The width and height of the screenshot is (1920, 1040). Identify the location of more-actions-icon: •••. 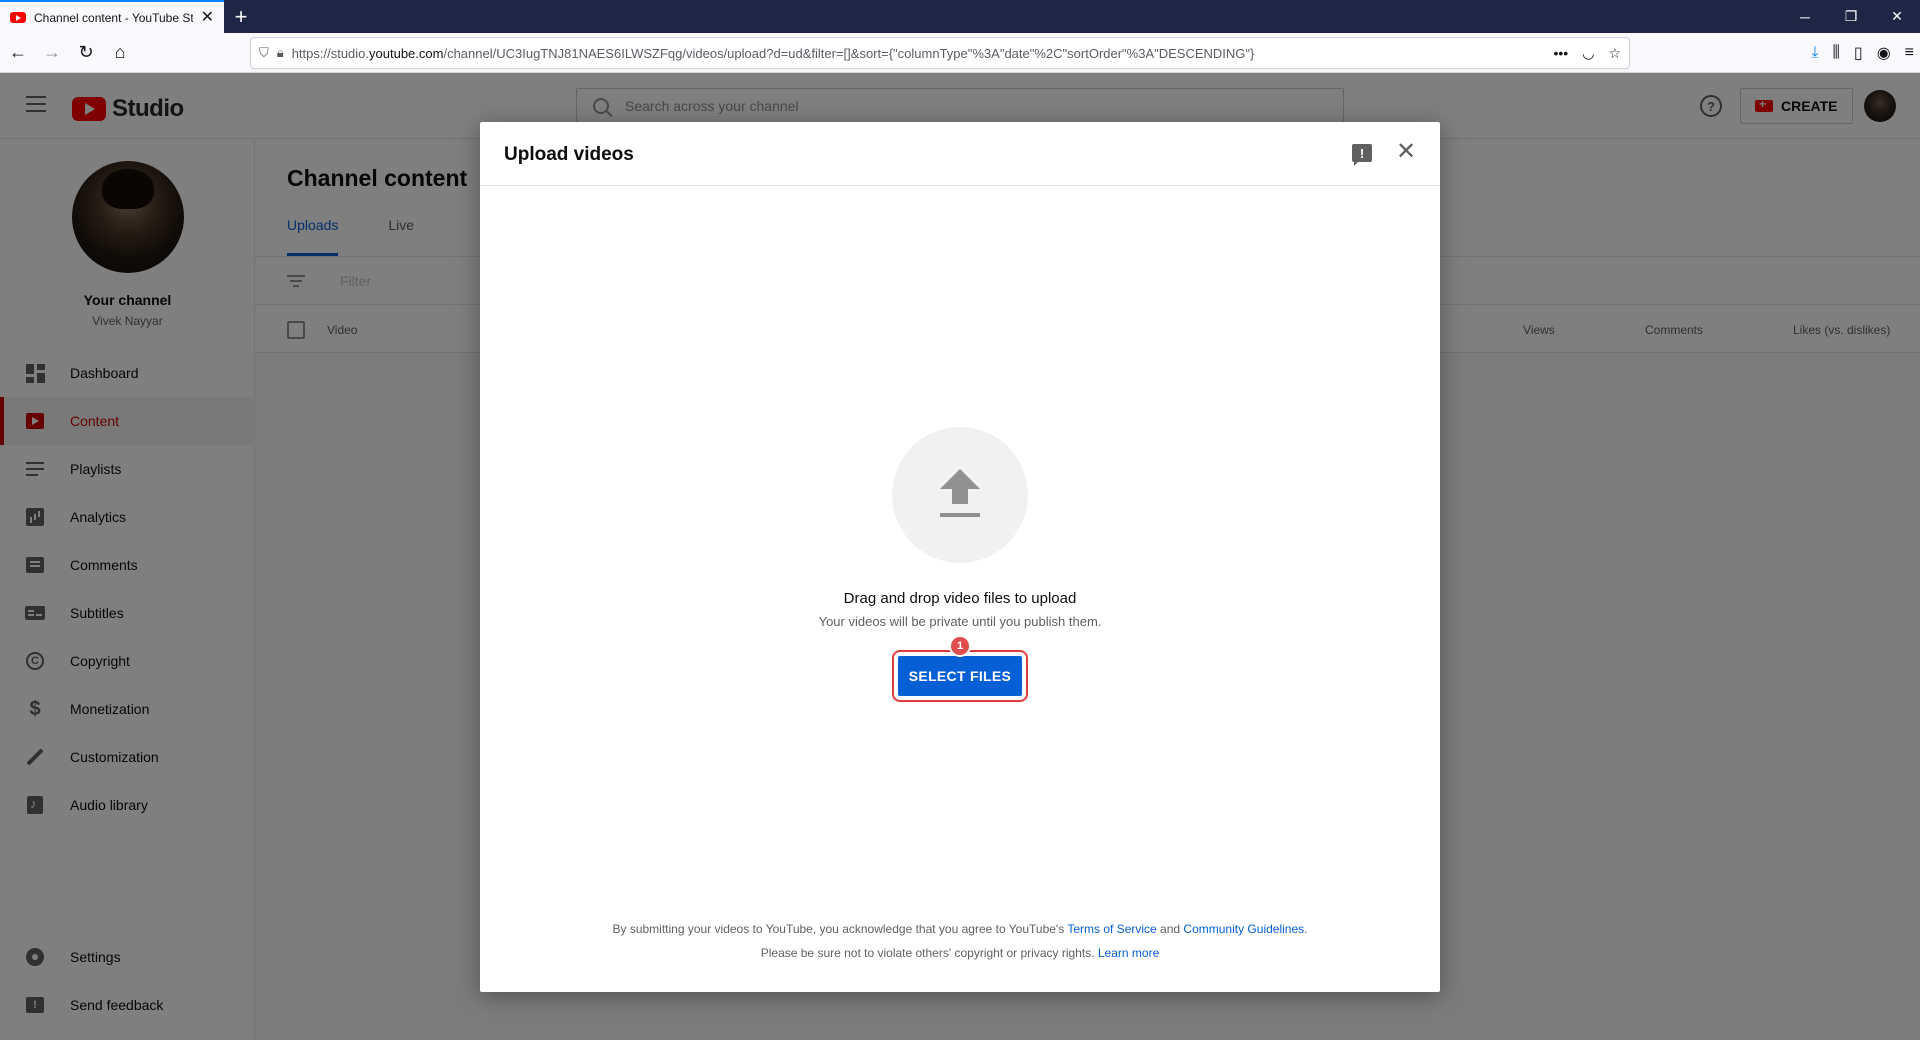
(1561, 53).